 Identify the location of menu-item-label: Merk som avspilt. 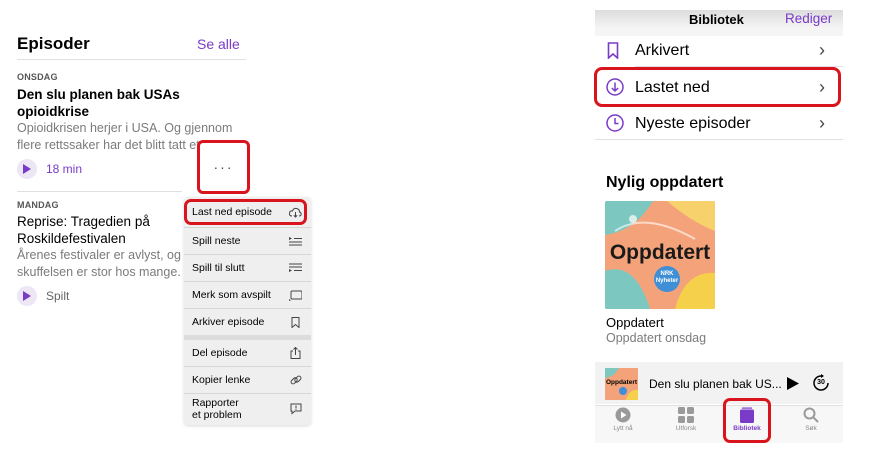
(231, 295).